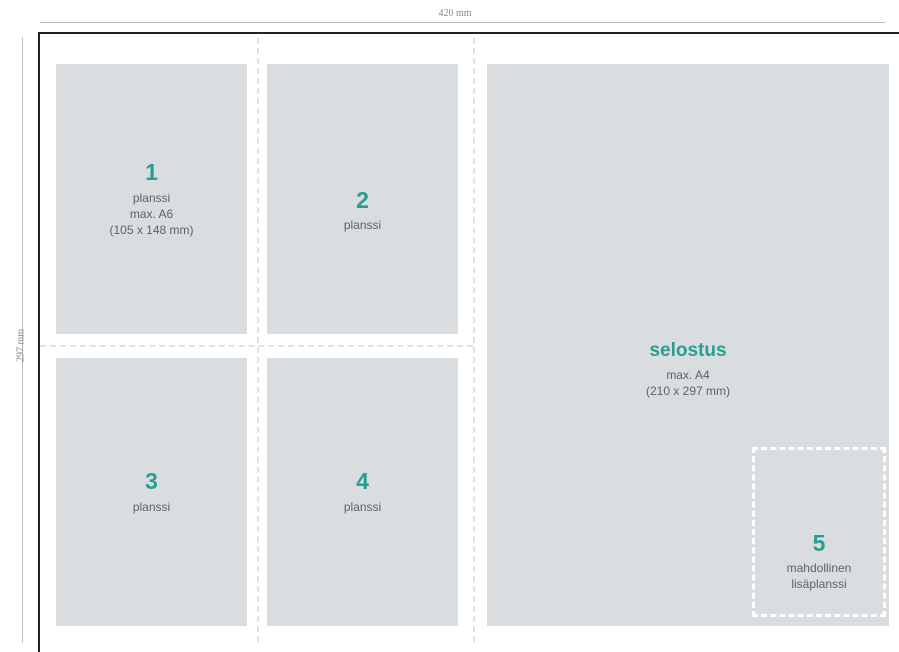 This screenshot has width=899, height=652. Describe the element at coordinates (819, 568) in the screenshot. I see `optional-panel-label-1: mahdollinen` at that location.